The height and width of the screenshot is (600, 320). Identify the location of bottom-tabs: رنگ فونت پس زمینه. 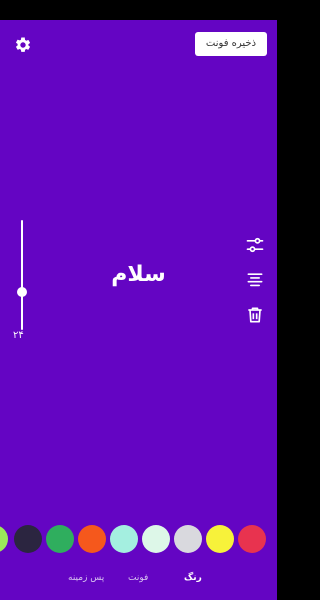
(138, 583).